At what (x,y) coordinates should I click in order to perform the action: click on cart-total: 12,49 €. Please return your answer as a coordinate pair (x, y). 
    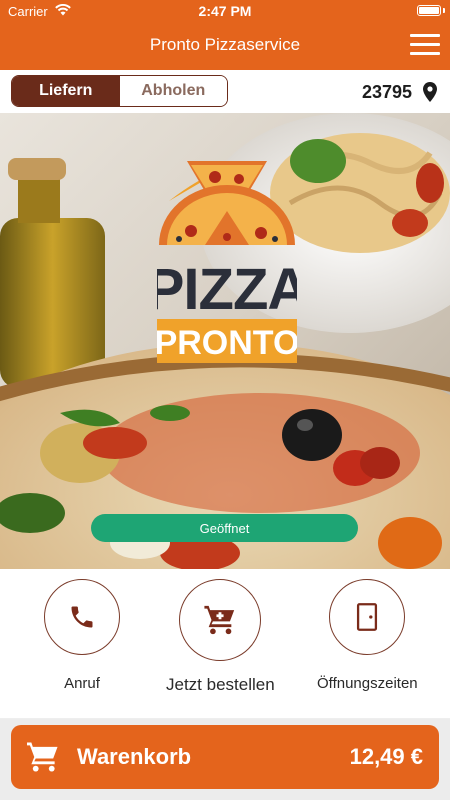
    Looking at the image, I should click on (386, 756).